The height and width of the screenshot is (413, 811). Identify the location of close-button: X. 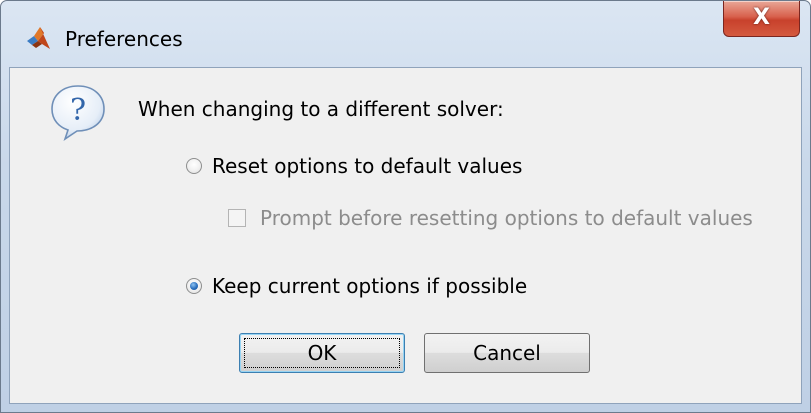
(761, 19).